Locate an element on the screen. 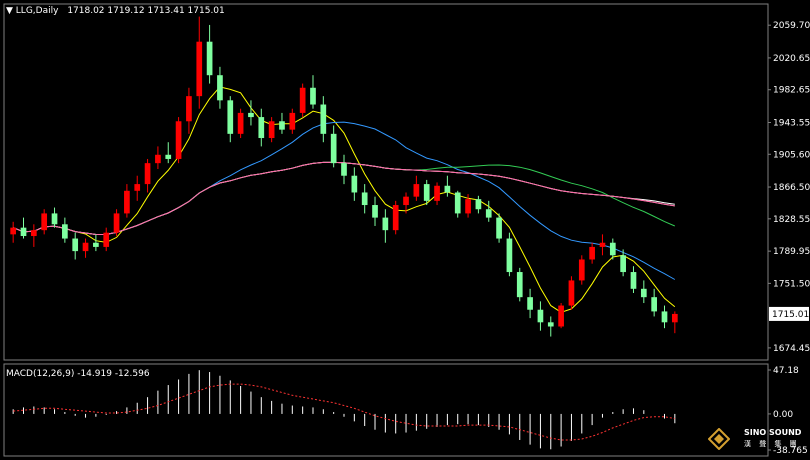  price-tick-label: 1674.45 is located at coordinates (791, 349).